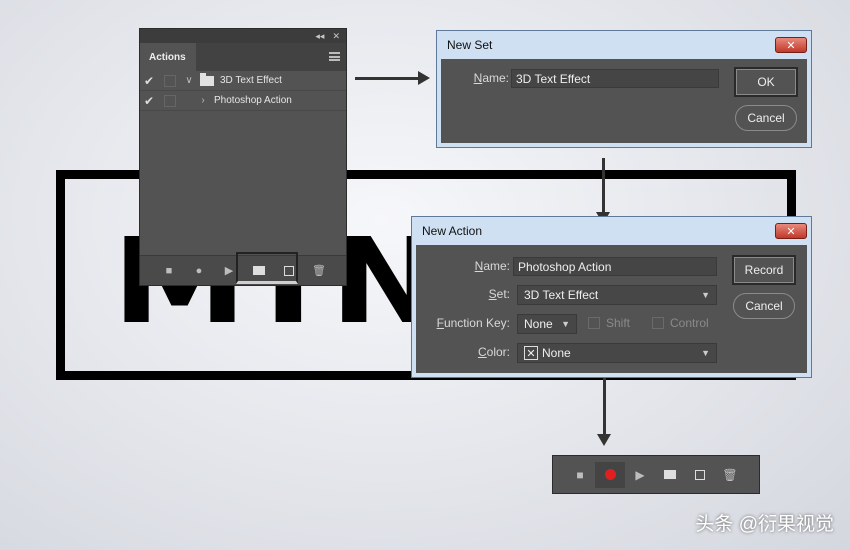  What do you see at coordinates (624, 101) in the screenshot?
I see `dialog-body: Name: 3D Text Effect OK Cancel` at bounding box center [624, 101].